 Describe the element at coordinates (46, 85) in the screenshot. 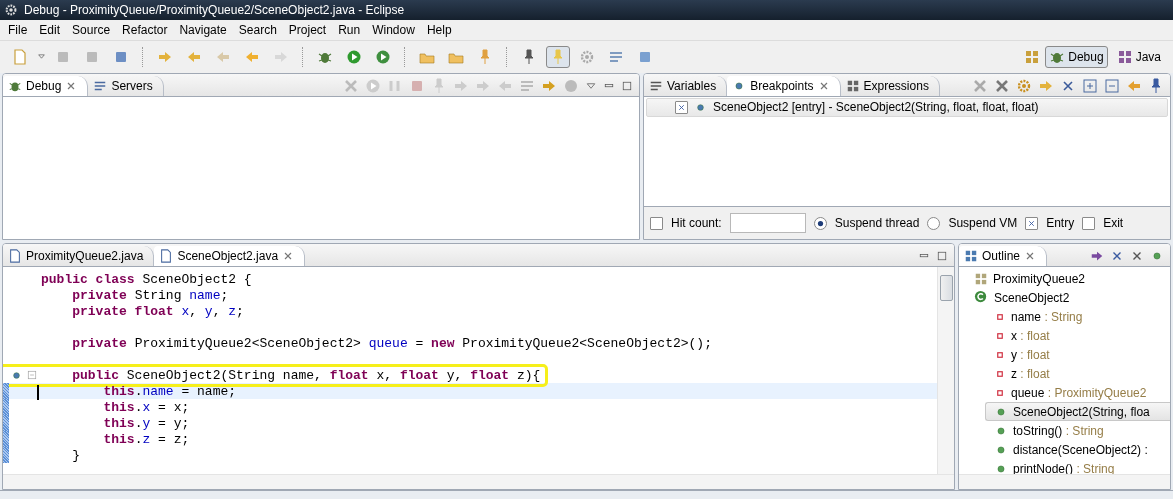

I see `panel-tab: Debug` at that location.